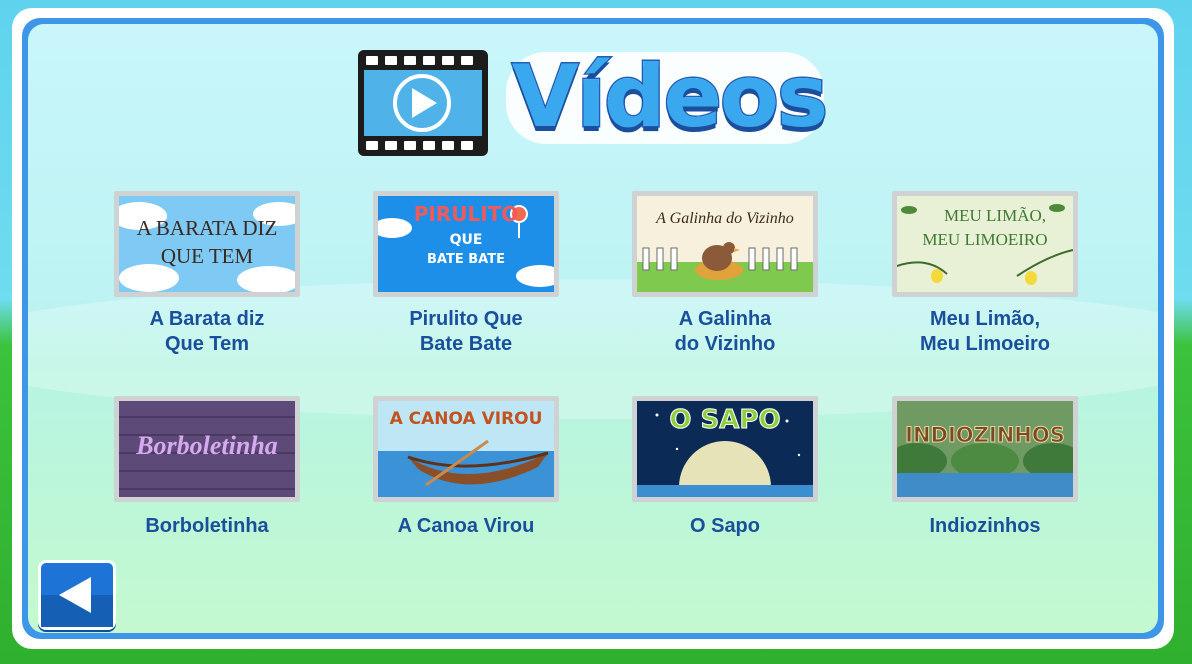  What do you see at coordinates (669, 97) in the screenshot?
I see `page-title: Vídeos` at bounding box center [669, 97].